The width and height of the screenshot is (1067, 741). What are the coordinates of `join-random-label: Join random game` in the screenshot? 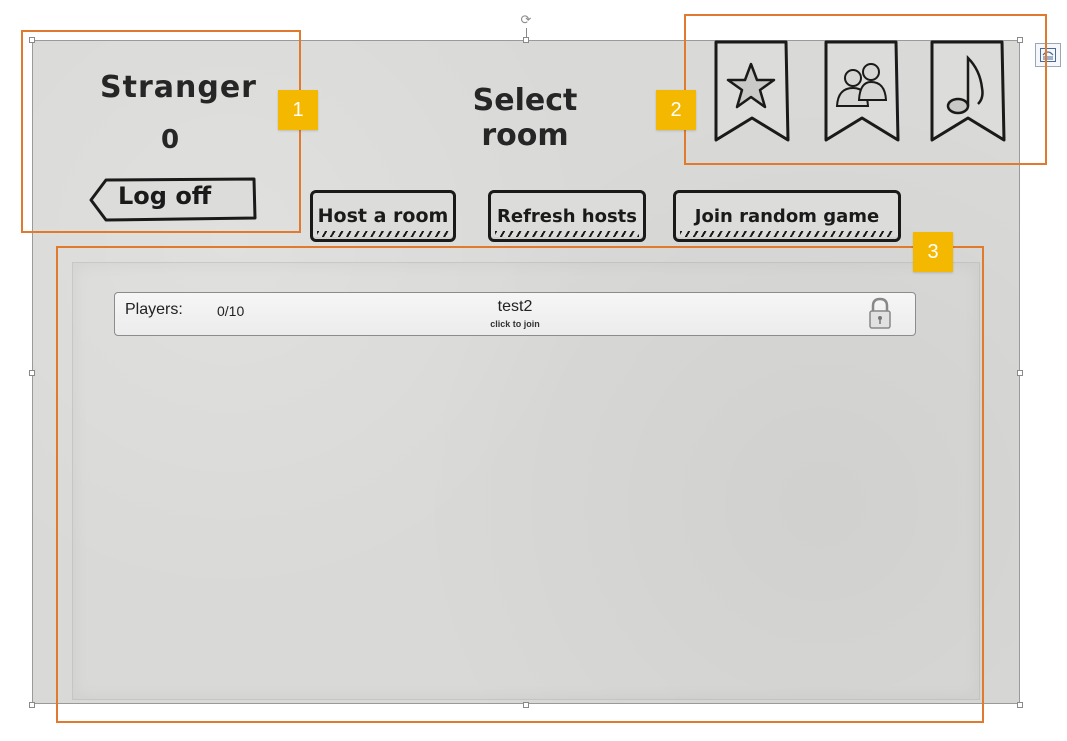 It's located at (787, 216).